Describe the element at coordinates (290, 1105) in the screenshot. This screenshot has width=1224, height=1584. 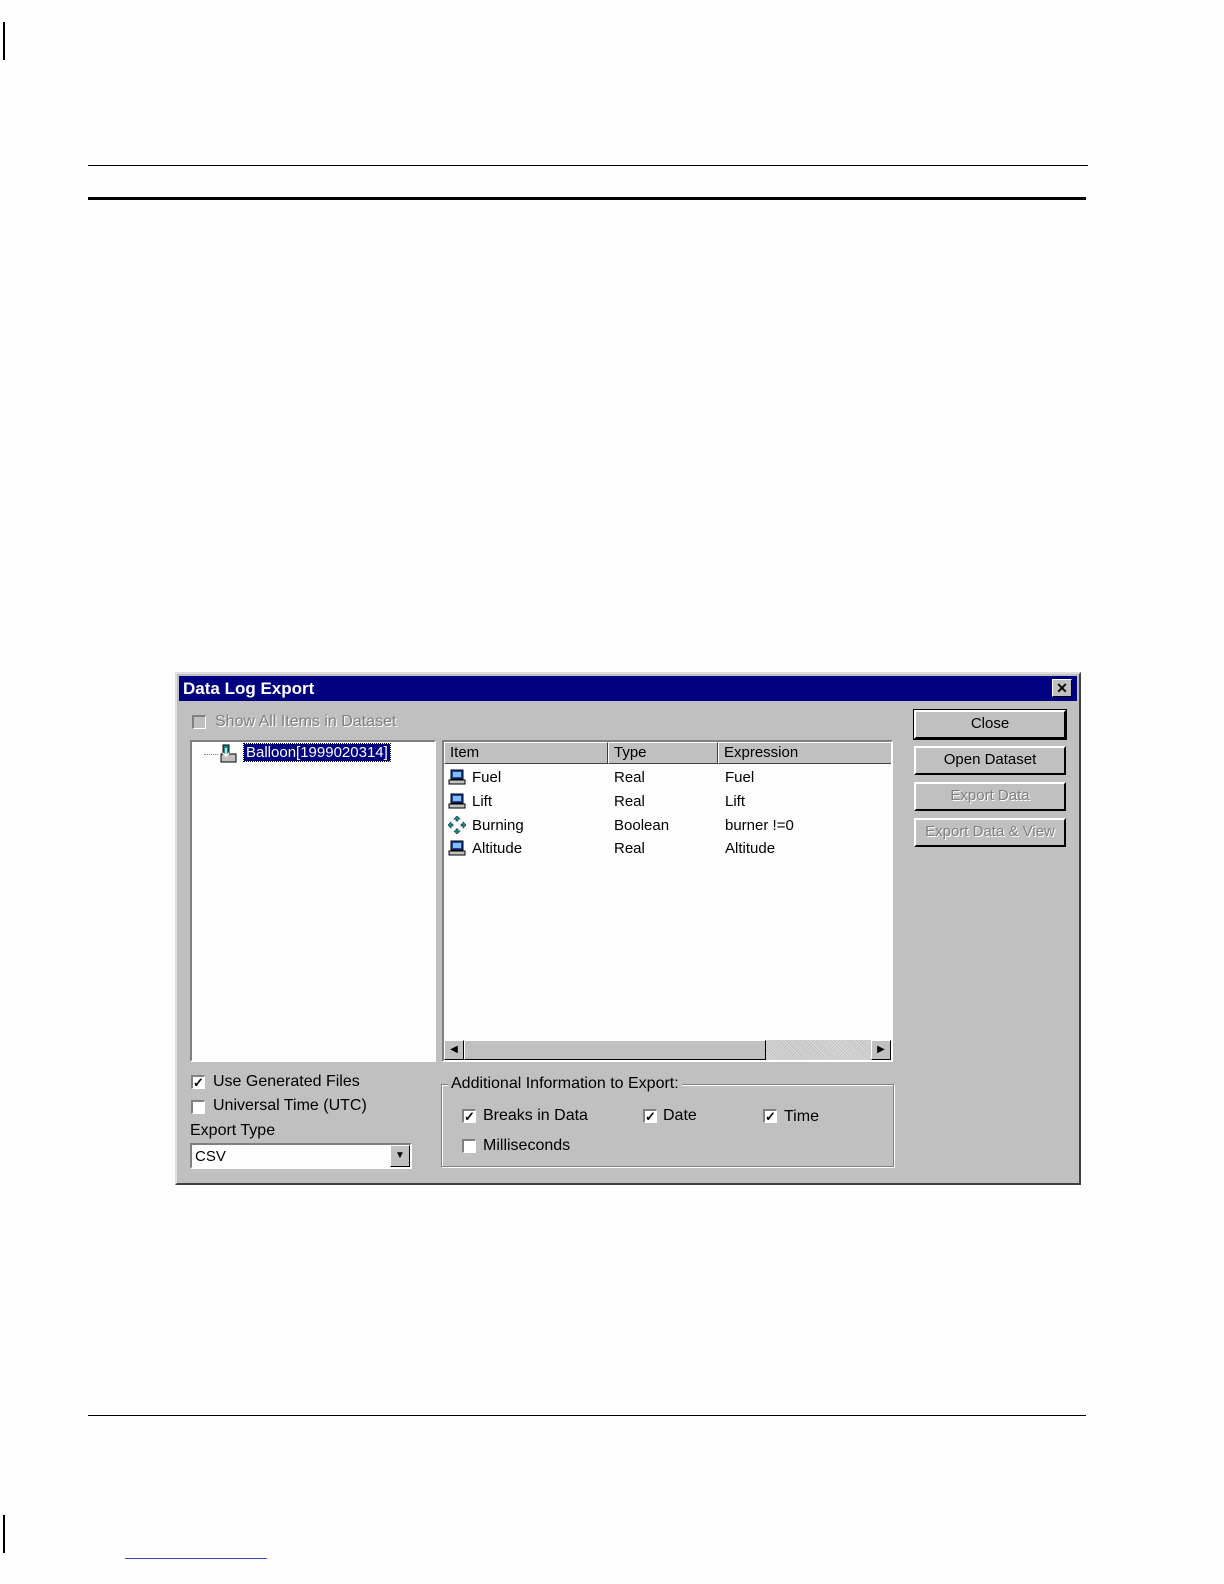
I see `universal-time-label: Universal Time (UTC)` at that location.